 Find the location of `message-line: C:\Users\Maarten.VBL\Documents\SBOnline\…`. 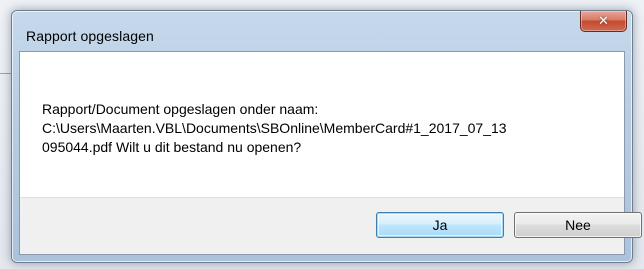

message-line: C:\Users\Maarten.VBL\Documents\SBOnline\… is located at coordinates (274, 128).